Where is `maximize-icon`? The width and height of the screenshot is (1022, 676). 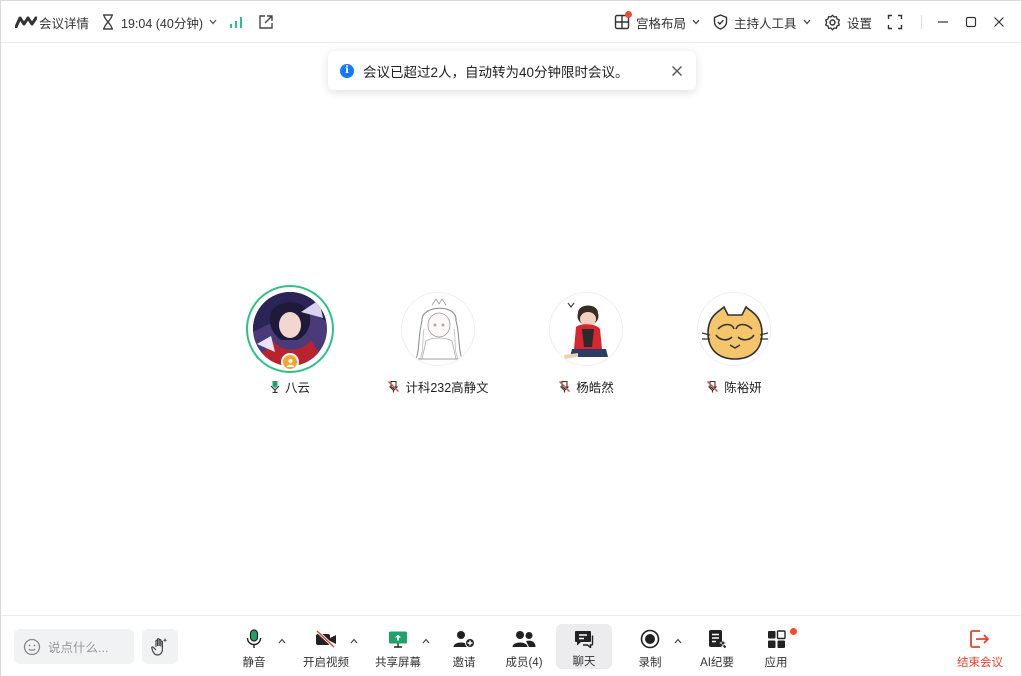 maximize-icon is located at coordinates (971, 22).